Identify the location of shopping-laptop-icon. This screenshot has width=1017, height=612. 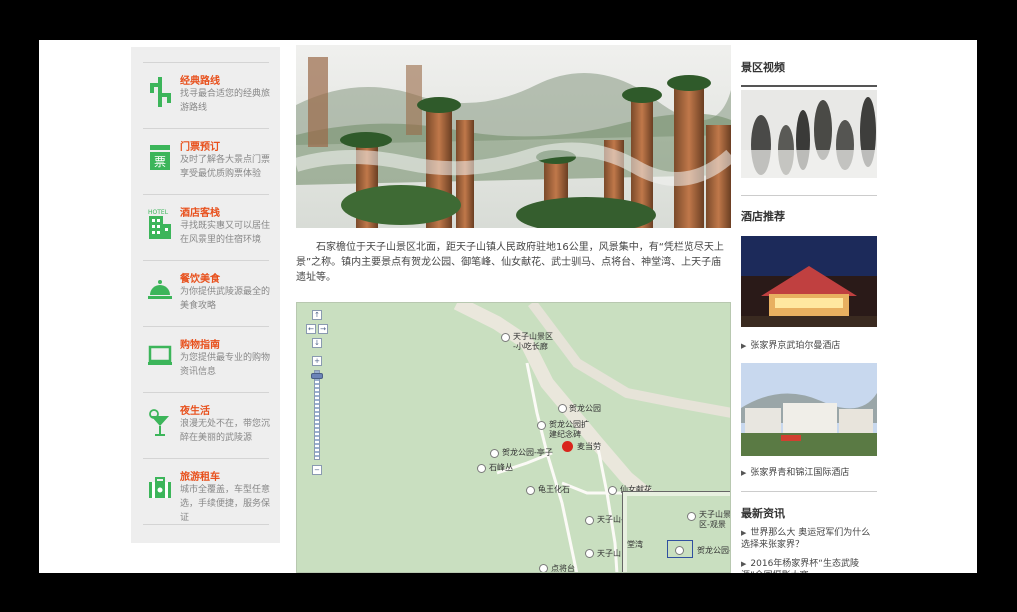
(160, 355).